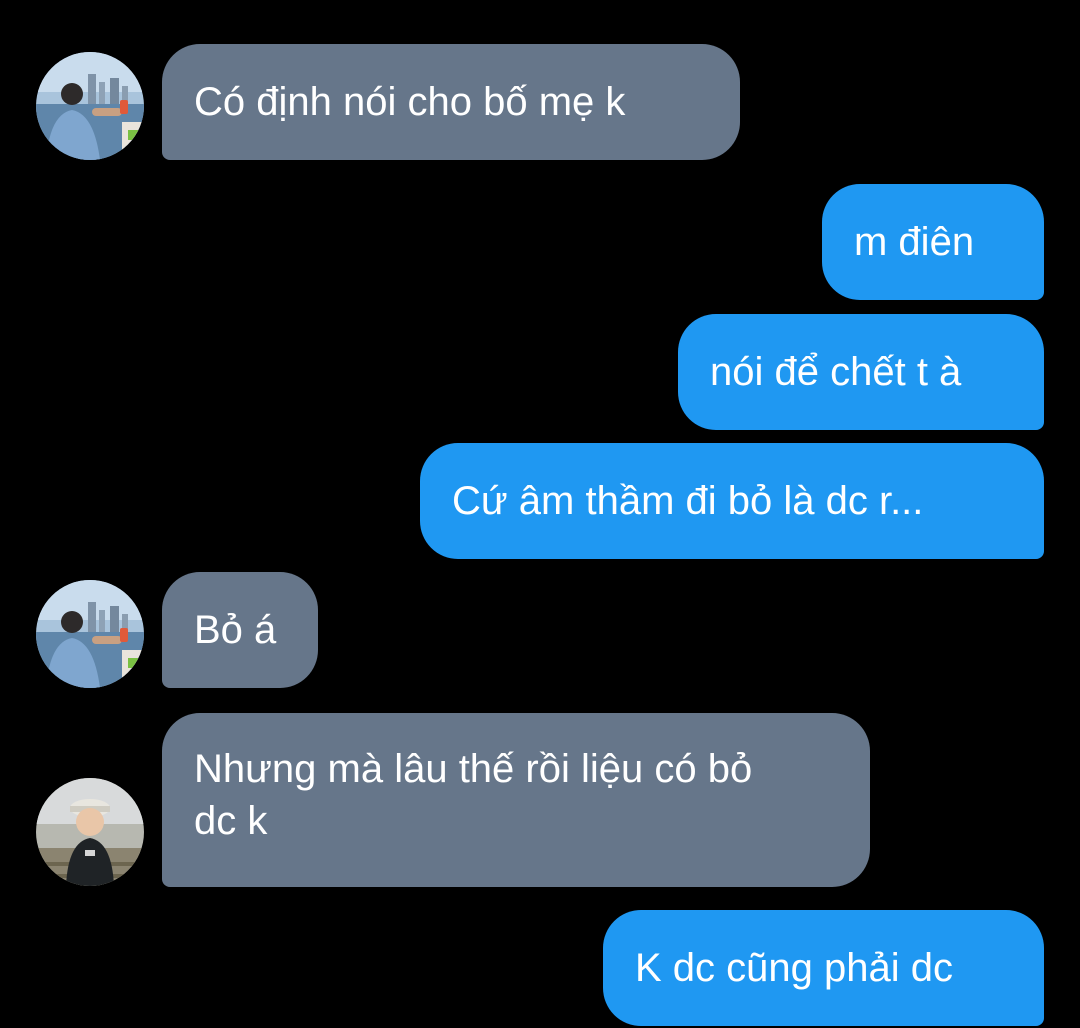  I want to click on message-bubble-received: Có định nói cho bố mẹ k, so click(451, 102).